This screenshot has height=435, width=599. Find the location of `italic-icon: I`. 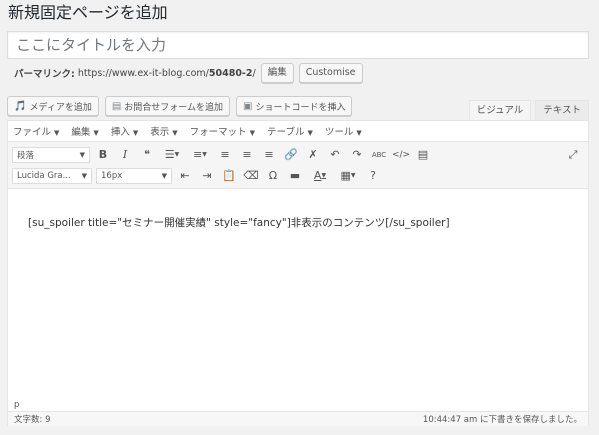

italic-icon: I is located at coordinates (125, 155).